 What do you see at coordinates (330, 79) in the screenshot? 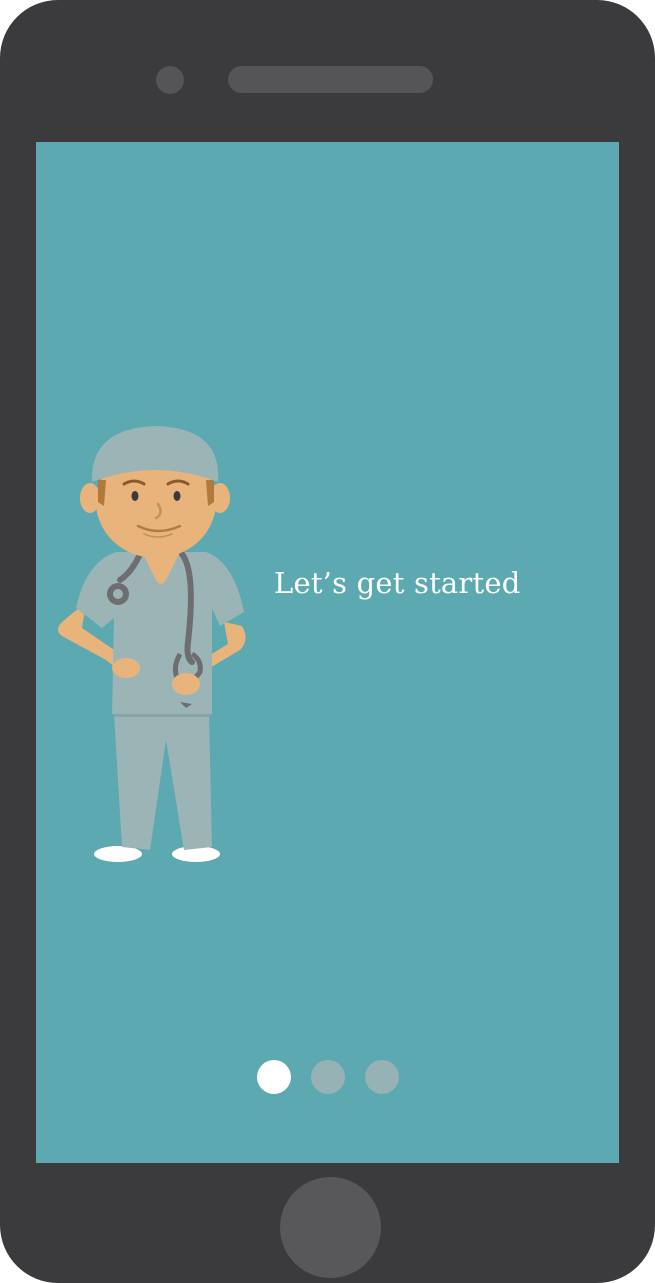
I see `speaker-grille-icon` at bounding box center [330, 79].